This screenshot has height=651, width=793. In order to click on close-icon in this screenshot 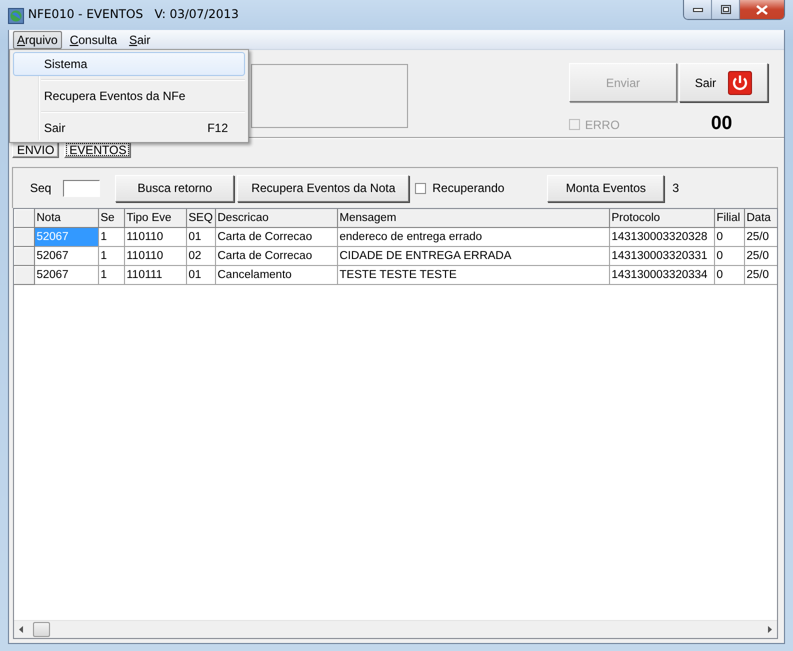, I will do `click(762, 9)`.